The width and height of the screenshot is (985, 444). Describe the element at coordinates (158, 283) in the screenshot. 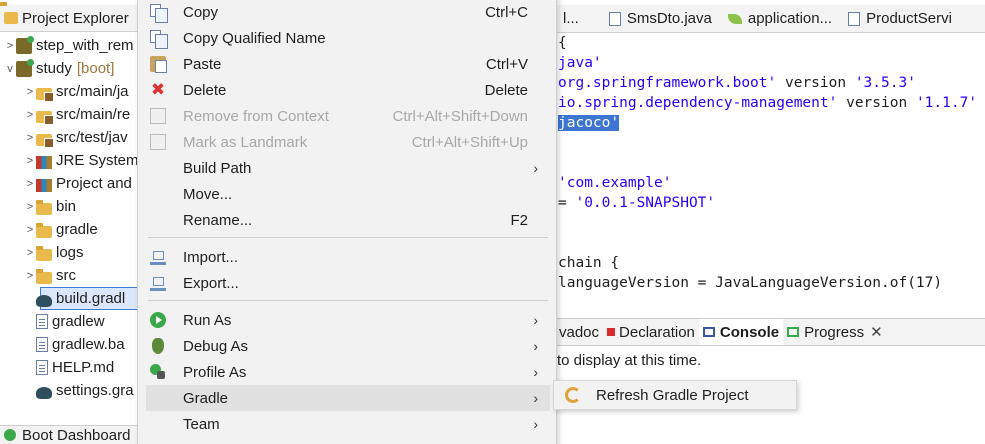

I see `export-icon` at that location.